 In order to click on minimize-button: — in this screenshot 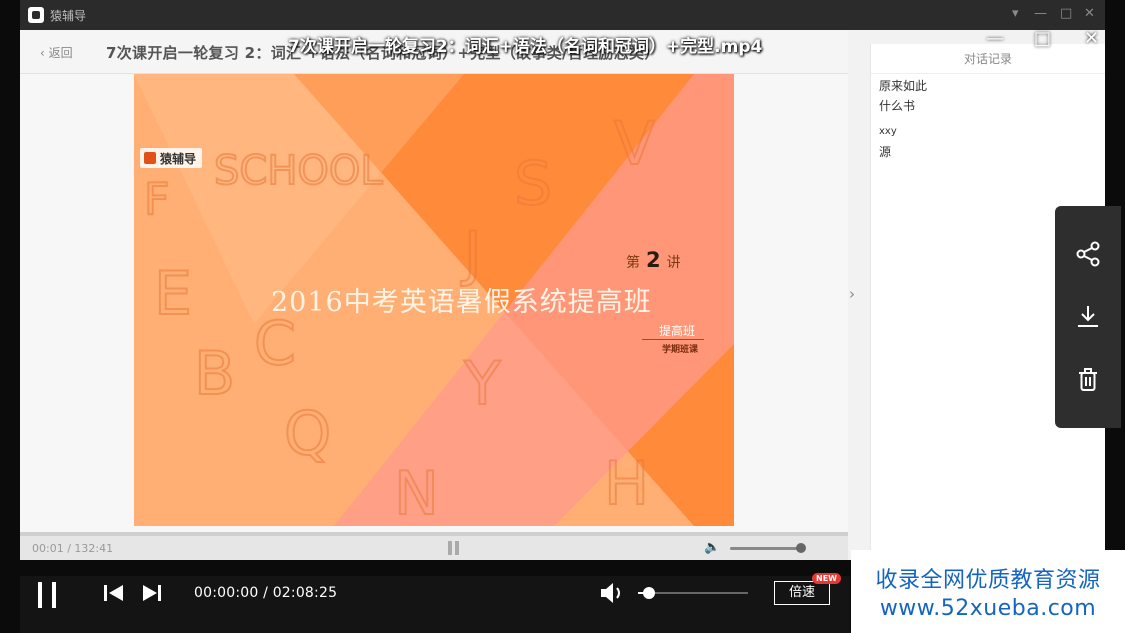, I will do `click(995, 38)`.